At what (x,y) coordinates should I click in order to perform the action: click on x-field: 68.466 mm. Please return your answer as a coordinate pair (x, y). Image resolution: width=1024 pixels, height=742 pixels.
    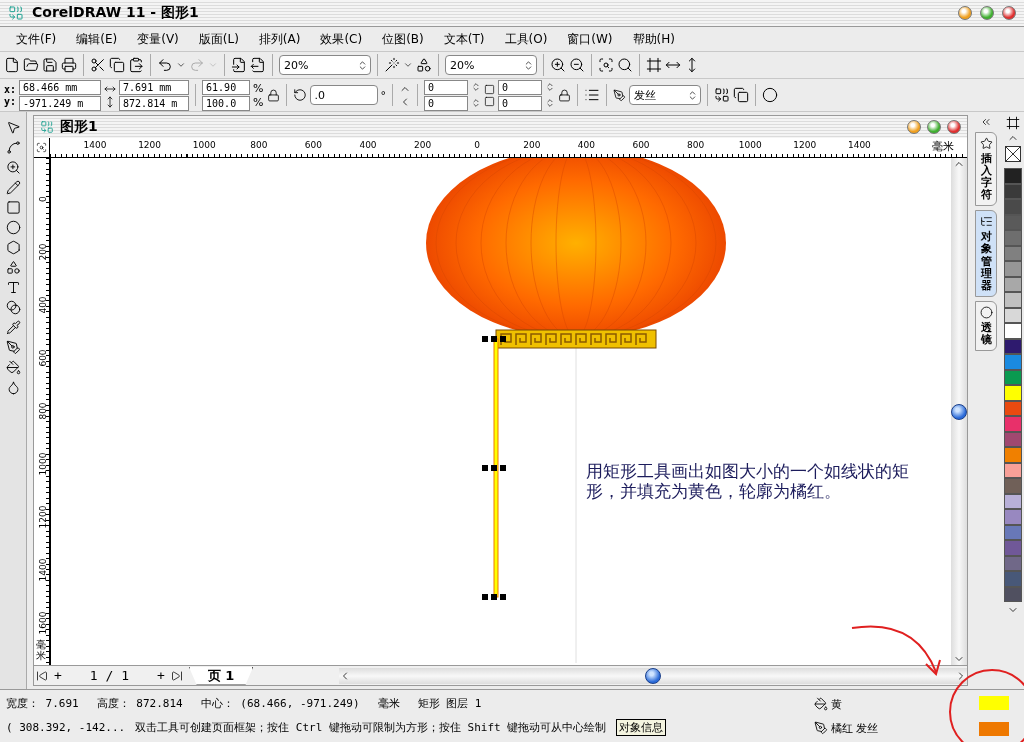
    Looking at the image, I should click on (60, 87).